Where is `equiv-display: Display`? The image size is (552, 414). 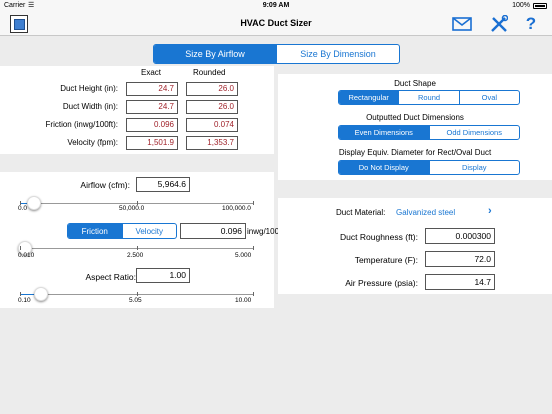
equiv-display: Display is located at coordinates (474, 167).